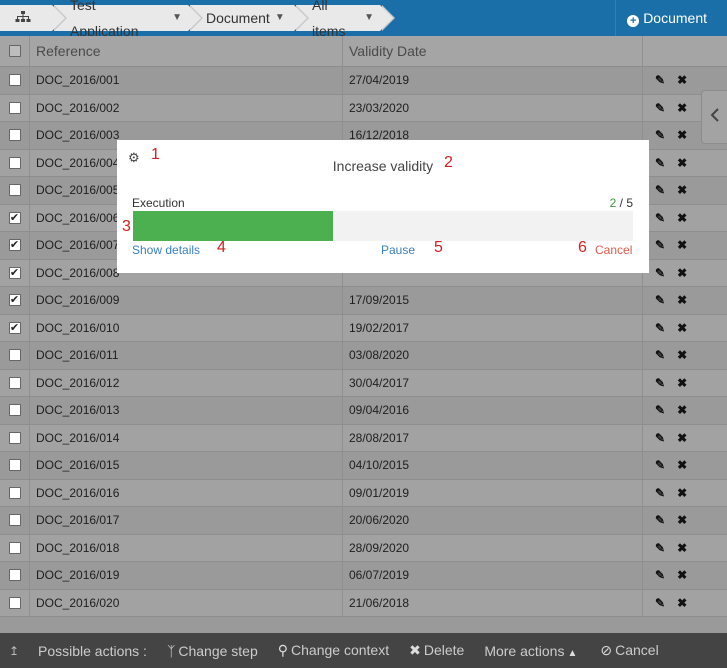 This screenshot has height=668, width=727. I want to click on side-panel-toggle, so click(714, 117).